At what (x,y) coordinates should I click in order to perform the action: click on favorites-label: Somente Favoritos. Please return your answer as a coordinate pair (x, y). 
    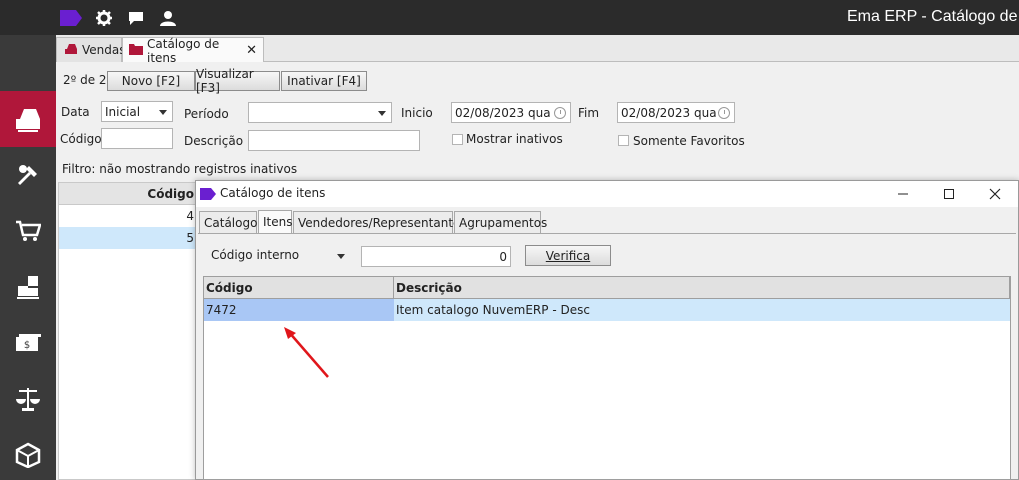
    Looking at the image, I should click on (689, 141).